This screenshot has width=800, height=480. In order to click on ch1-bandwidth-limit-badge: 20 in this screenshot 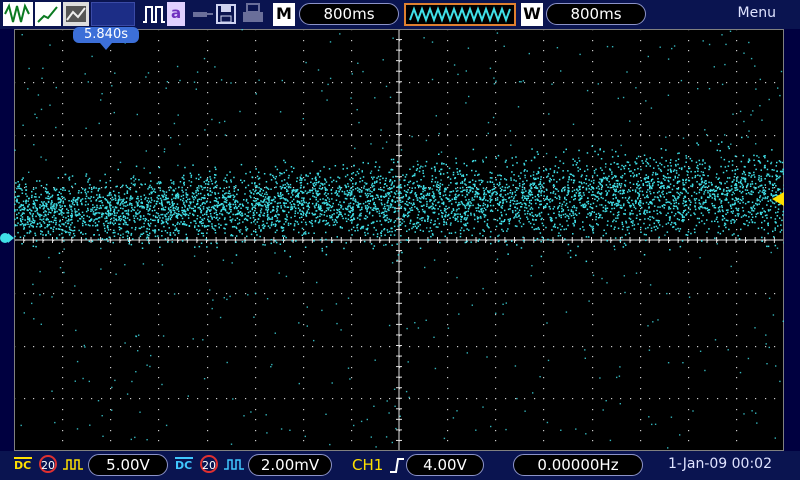, I will do `click(48, 464)`.